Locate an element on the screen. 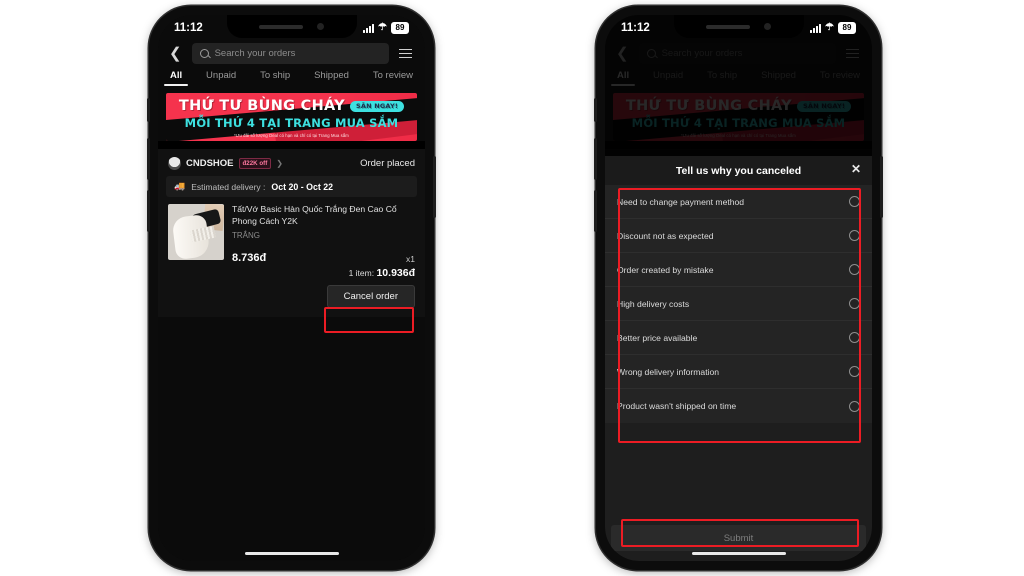 This screenshot has height=576, width=1024. estimated-delivery-row: 🚚 Estimated delivery : Oct 20 - Oct 22 is located at coordinates (291, 186).